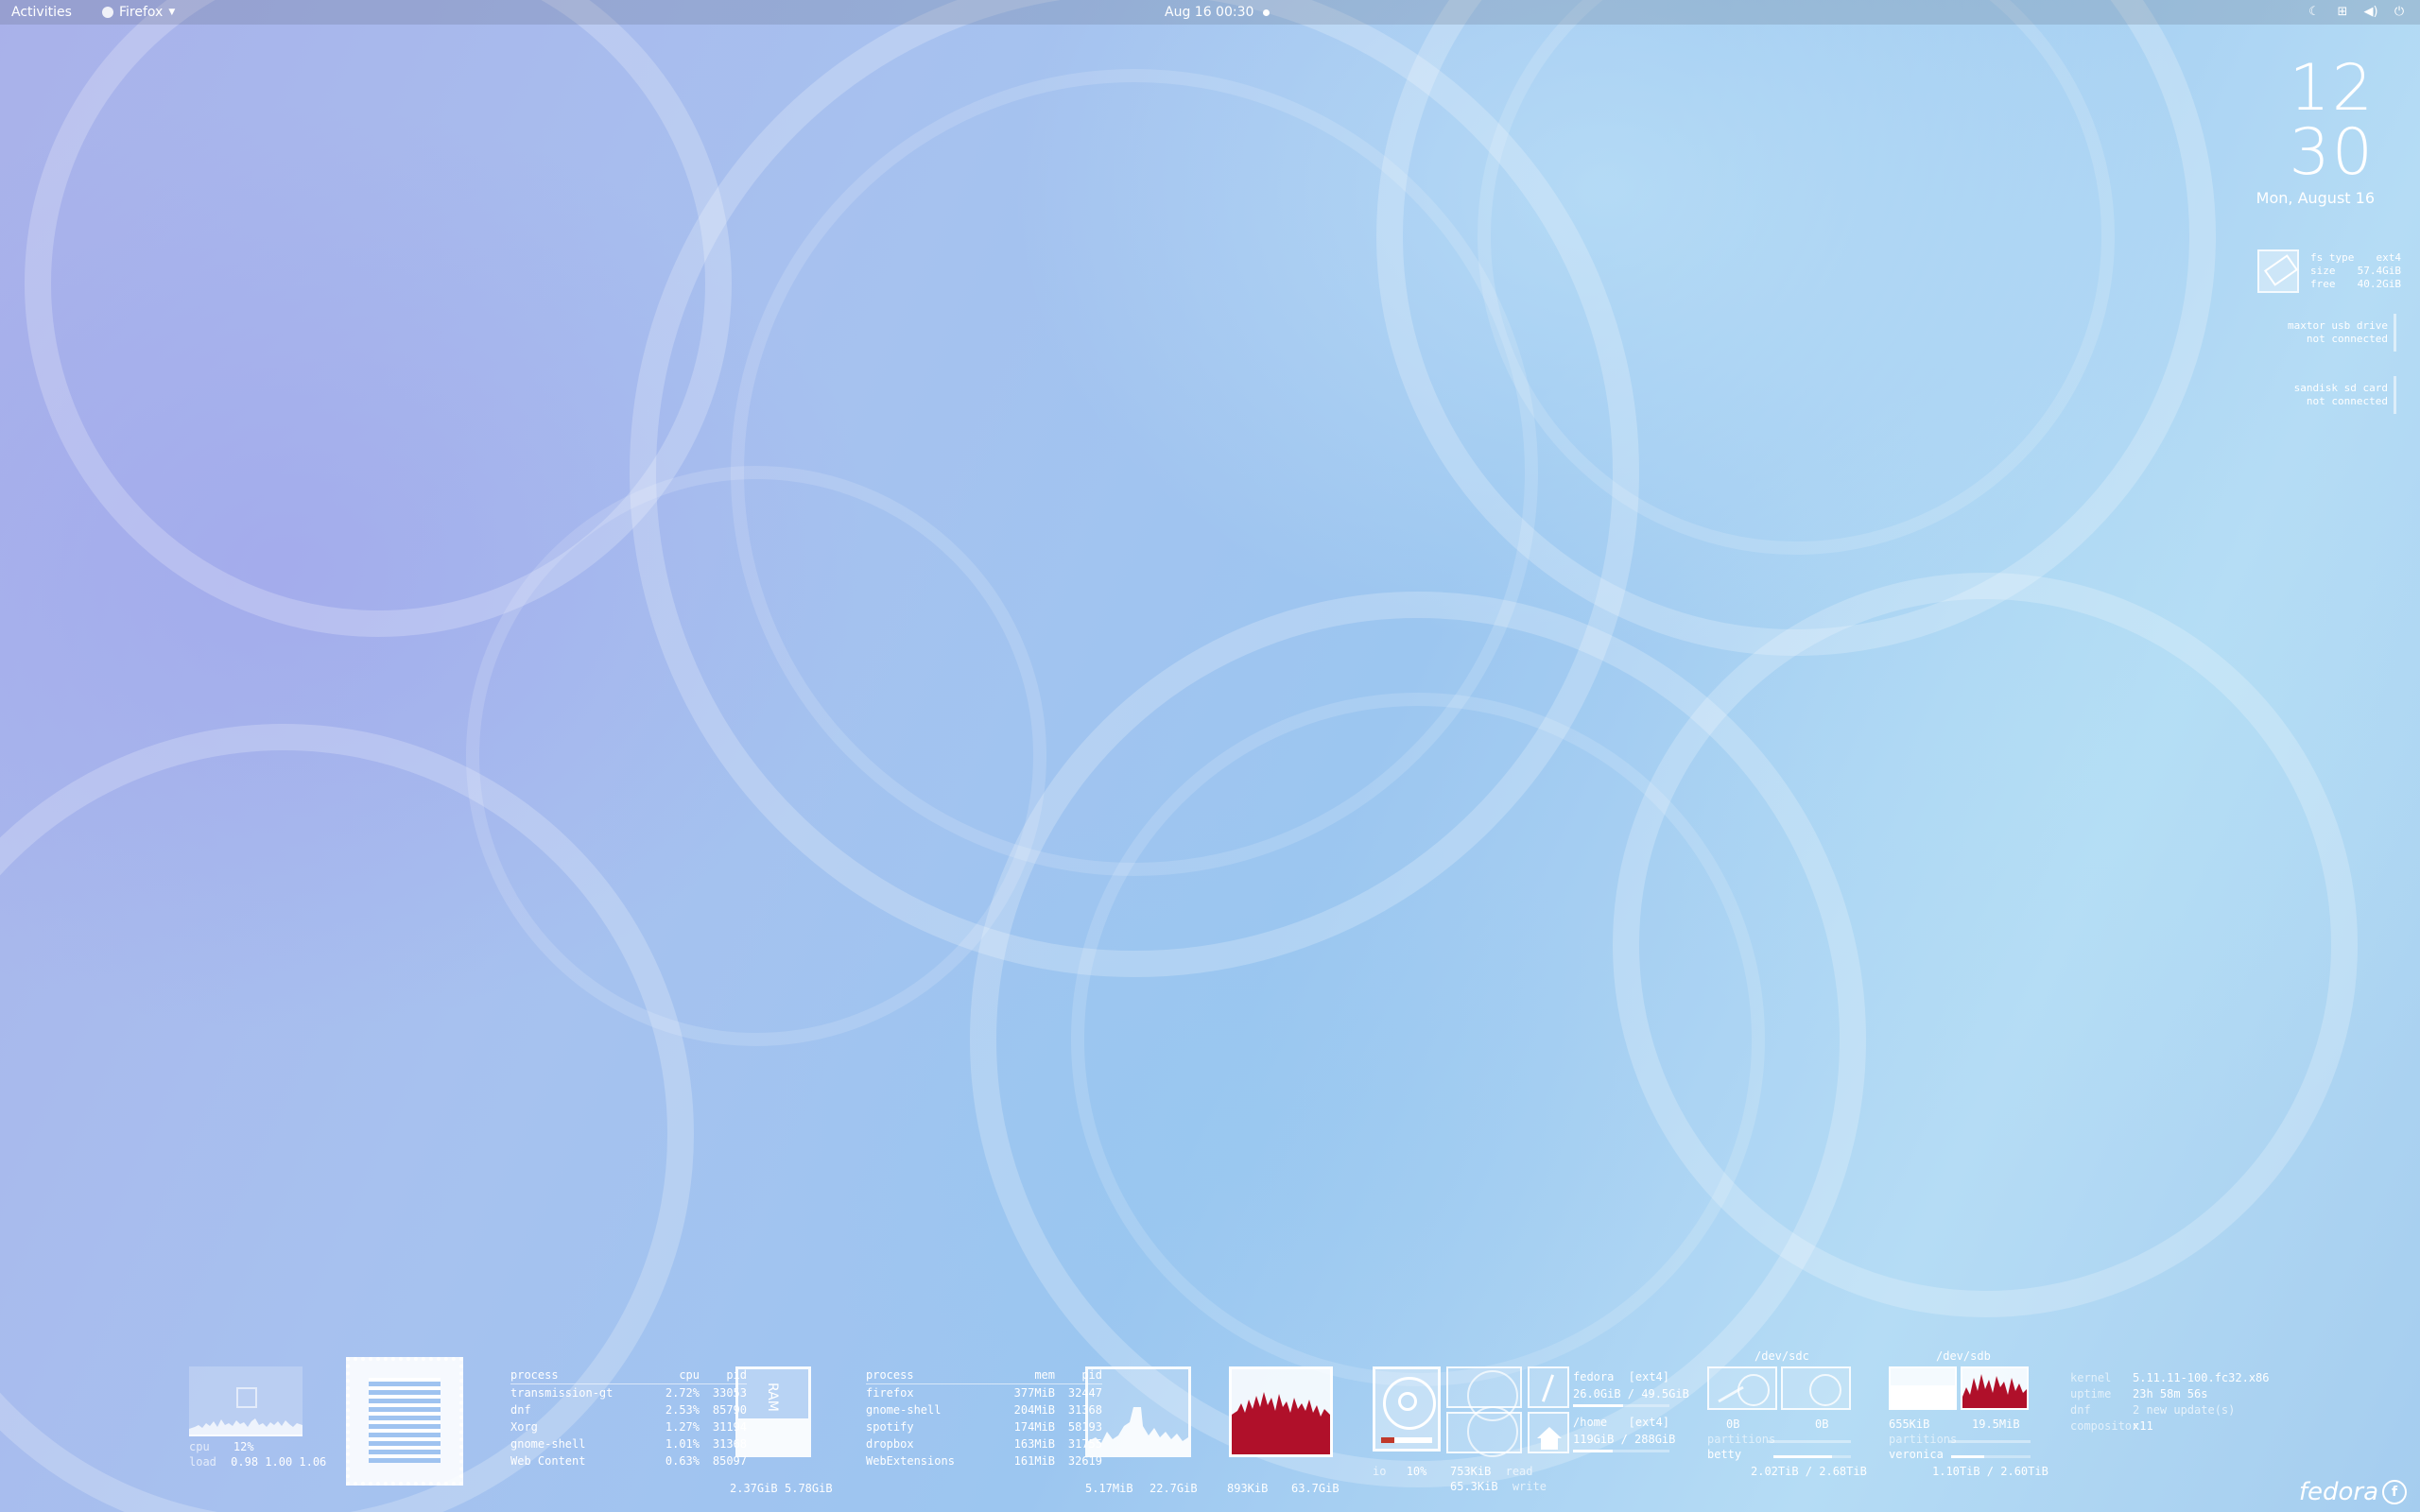 This screenshot has width=2420, height=1512. I want to click on sdb-read-graph, so click(1923, 1388).